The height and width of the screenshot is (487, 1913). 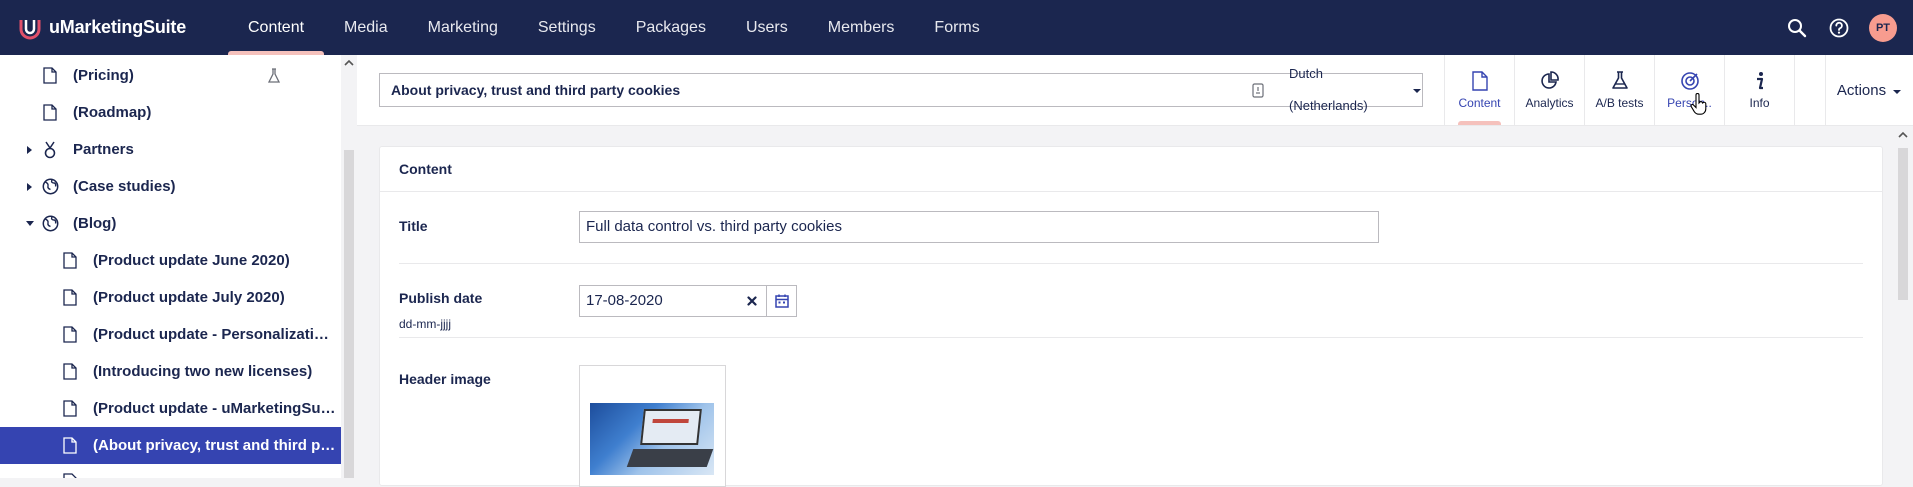 What do you see at coordinates (441, 298) in the screenshot?
I see `publish-date-label: Publish date` at bounding box center [441, 298].